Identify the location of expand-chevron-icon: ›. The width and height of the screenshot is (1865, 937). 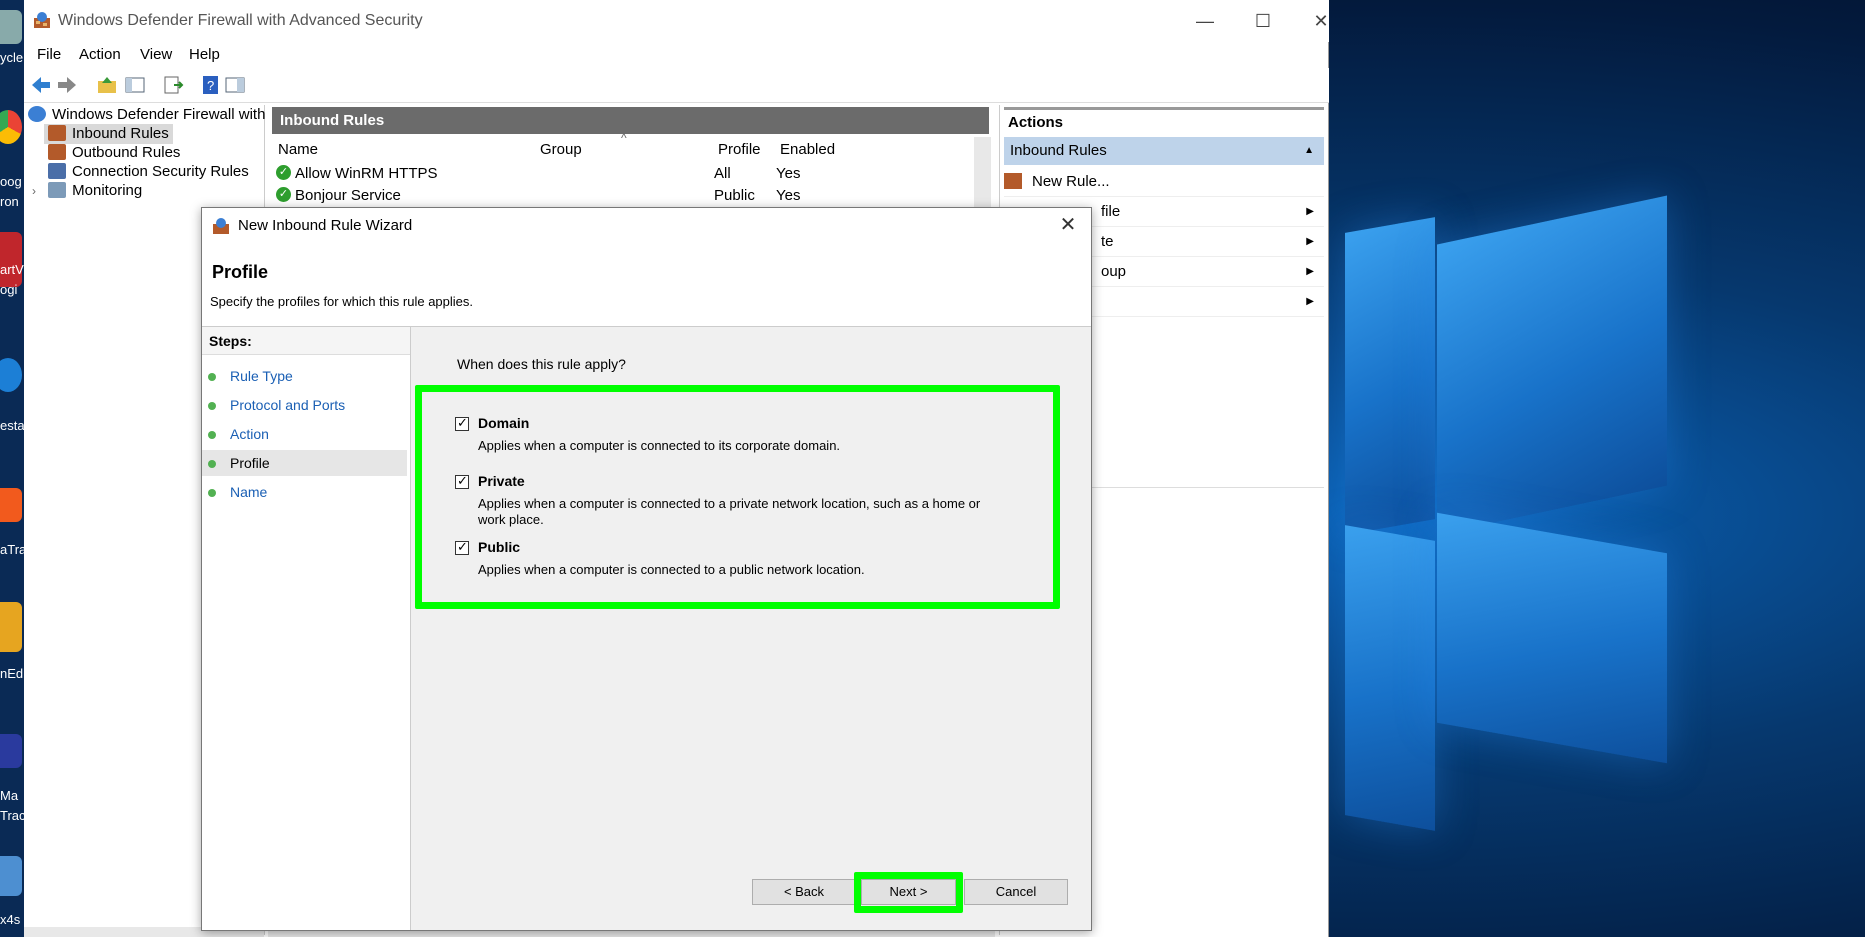
(38, 191).